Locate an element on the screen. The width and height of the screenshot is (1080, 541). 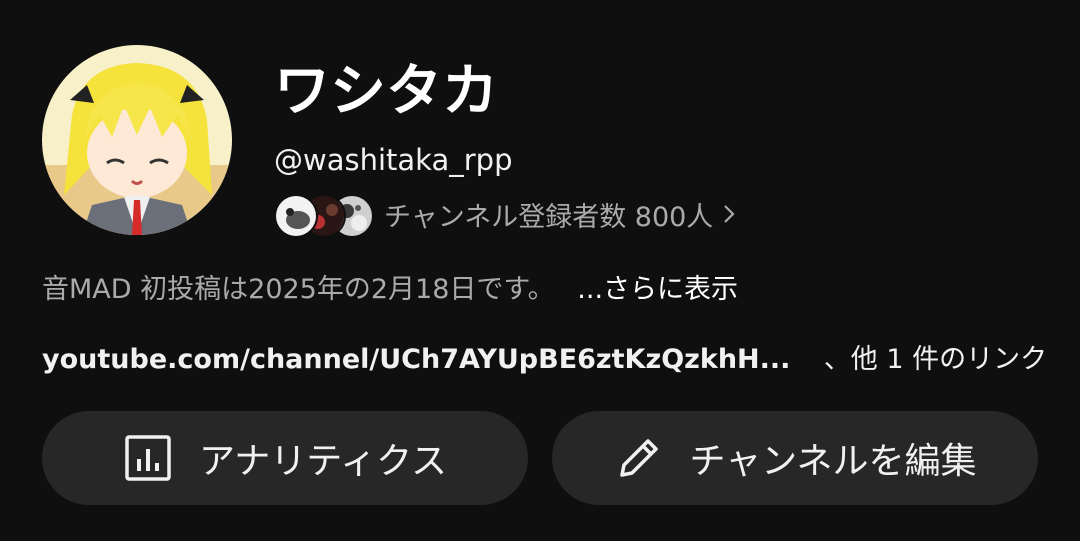
channel-handle: @washitaka_rpp is located at coordinates (393, 160).